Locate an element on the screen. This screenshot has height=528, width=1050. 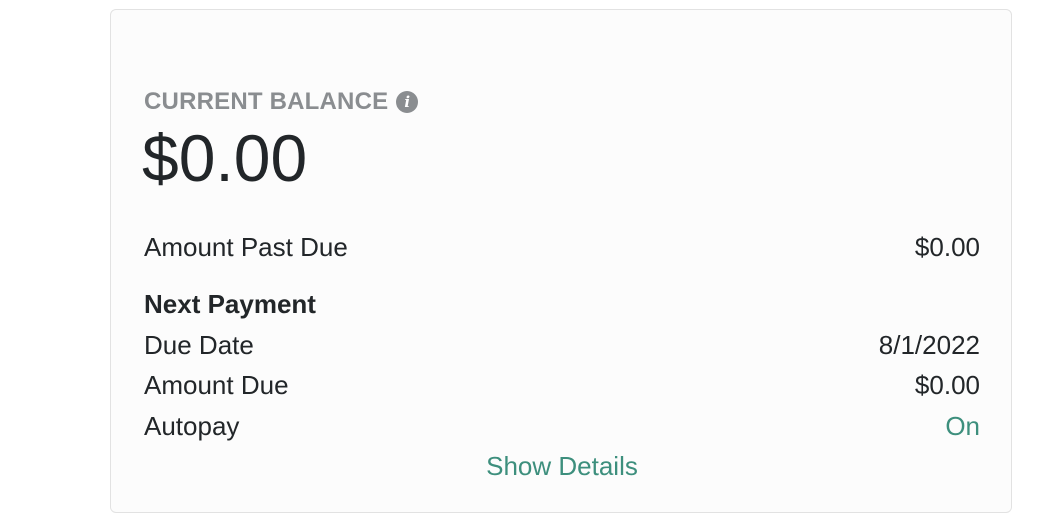
autopay-label: Autopay is located at coordinates (192, 426).